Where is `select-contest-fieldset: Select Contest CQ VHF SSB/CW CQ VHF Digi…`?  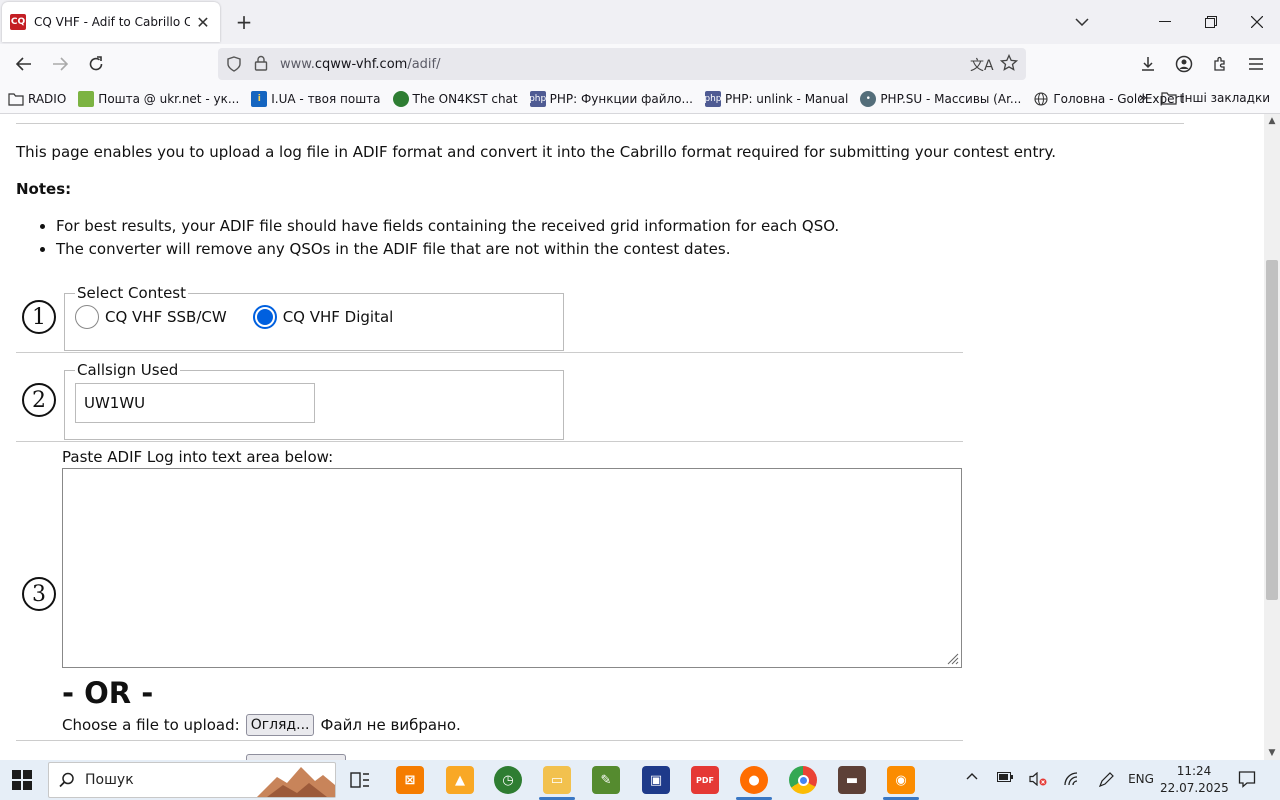 select-contest-fieldset: Select Contest CQ VHF SSB/CW CQ VHF Digi… is located at coordinates (314, 317).